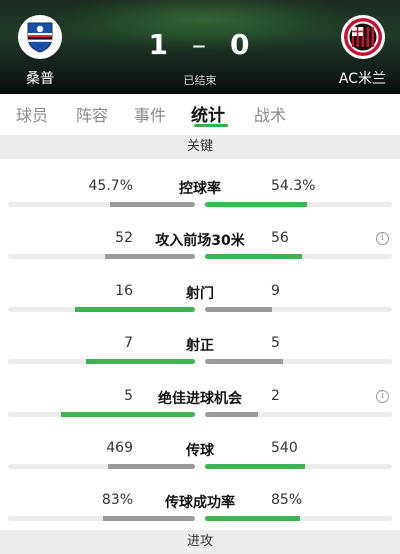 Image resolution: width=400 pixels, height=554 pixels. I want to click on stat-row: 控球率 45.7% 54.3%, so click(200, 198).